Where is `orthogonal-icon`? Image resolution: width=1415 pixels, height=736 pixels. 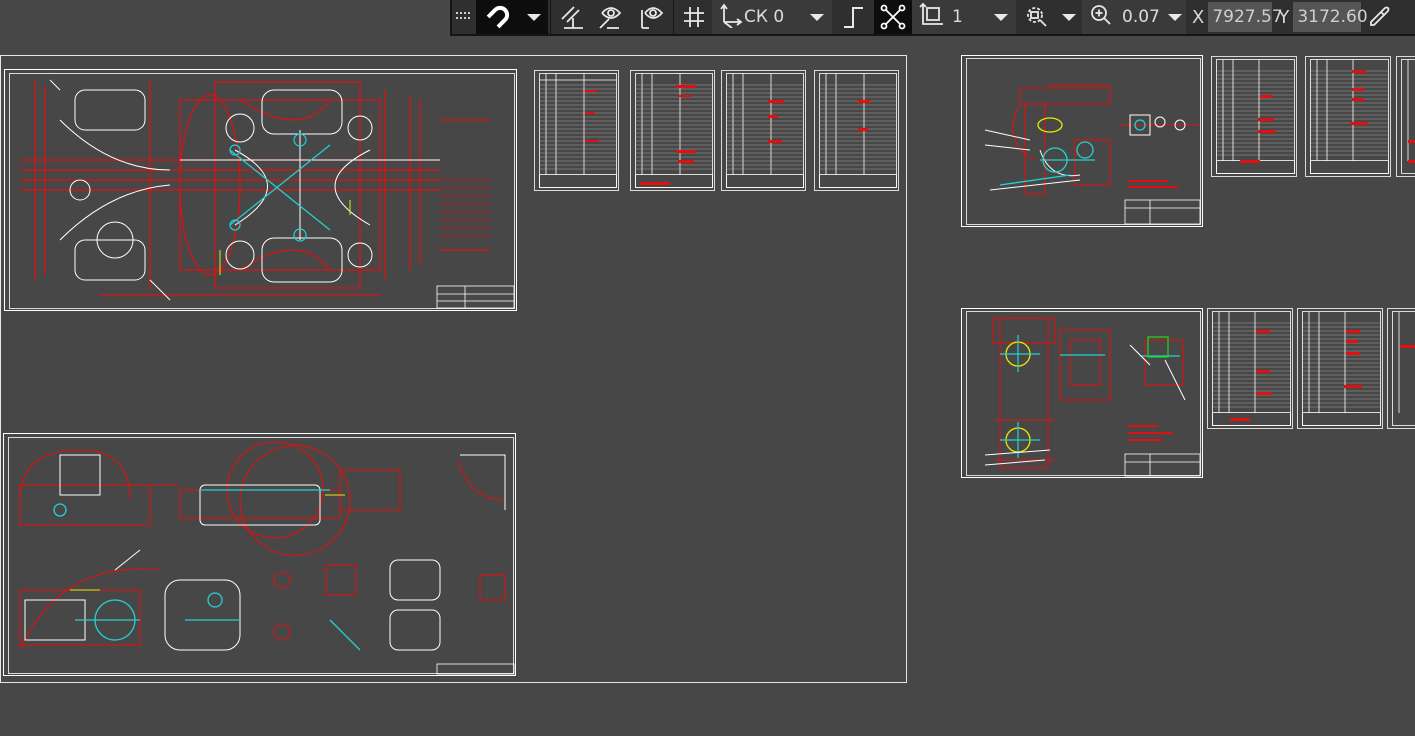
orthogonal-icon is located at coordinates (853, 17).